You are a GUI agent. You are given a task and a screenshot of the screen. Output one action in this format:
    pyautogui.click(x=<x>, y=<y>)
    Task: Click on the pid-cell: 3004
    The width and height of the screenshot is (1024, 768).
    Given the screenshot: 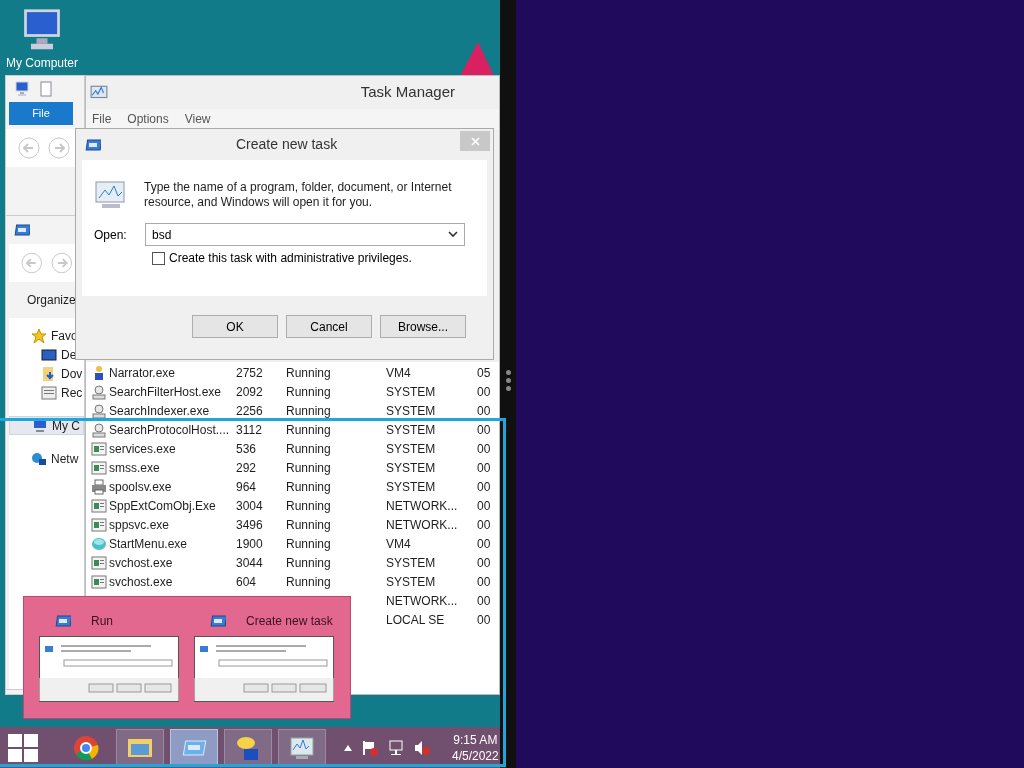 What is the action you would take?
    pyautogui.click(x=249, y=505)
    